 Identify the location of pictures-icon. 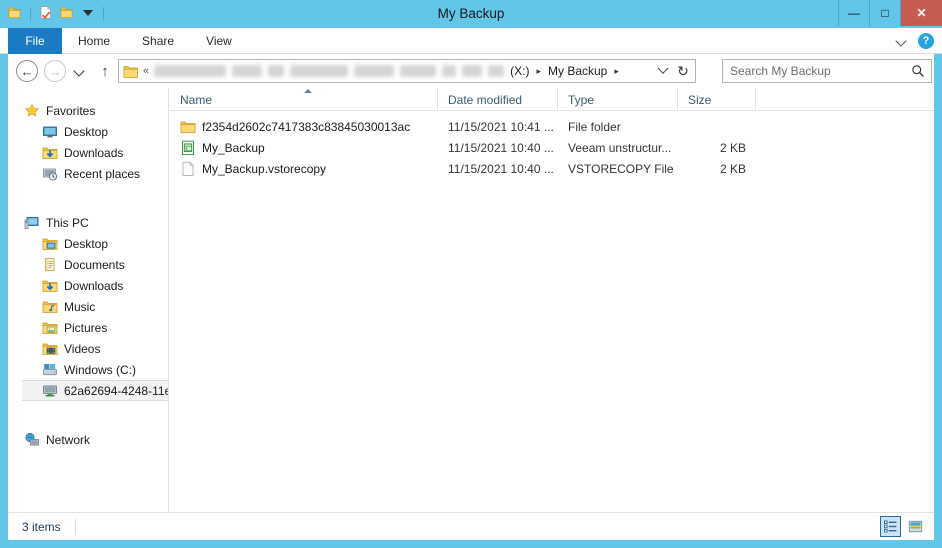
(50, 328).